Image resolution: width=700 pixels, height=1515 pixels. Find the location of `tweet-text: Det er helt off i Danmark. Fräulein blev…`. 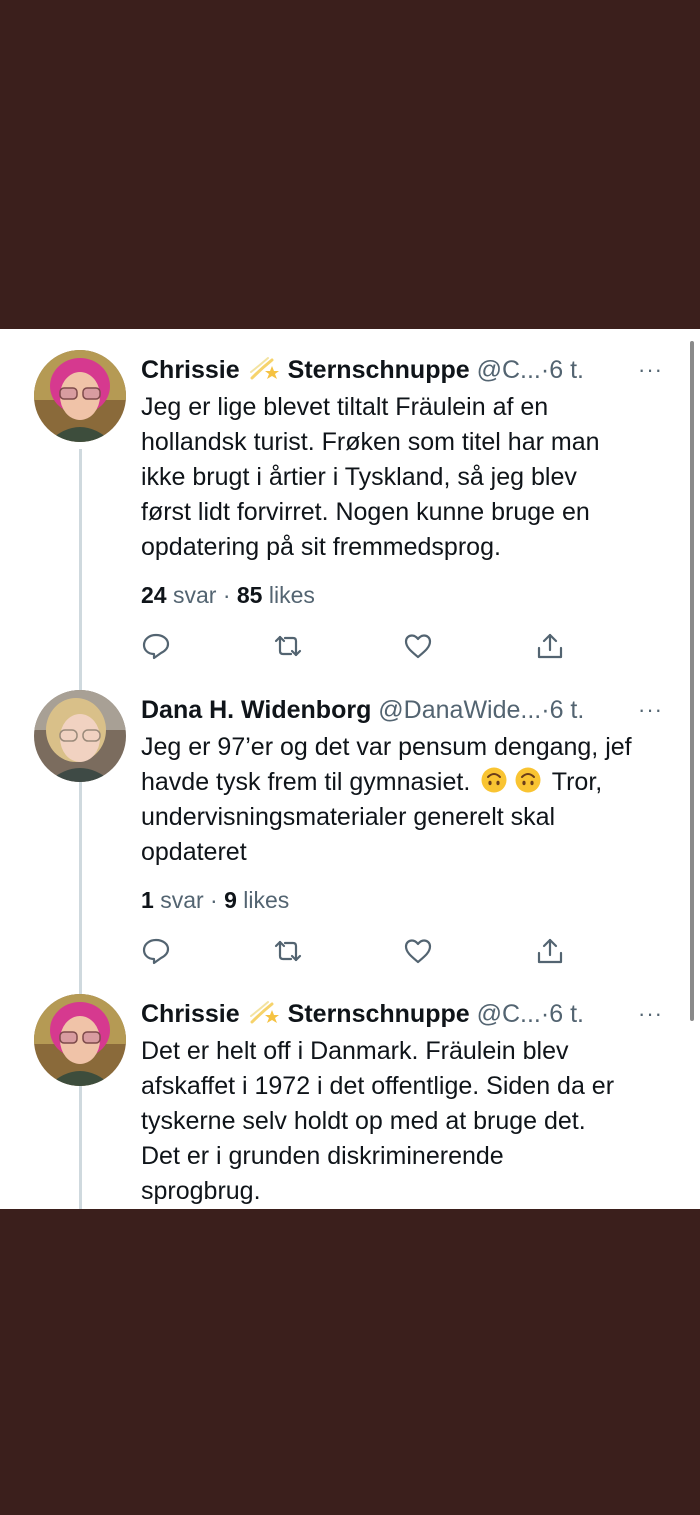

tweet-text: Det er helt off i Danmark. Fräulein blev… is located at coordinates (406, 1121).